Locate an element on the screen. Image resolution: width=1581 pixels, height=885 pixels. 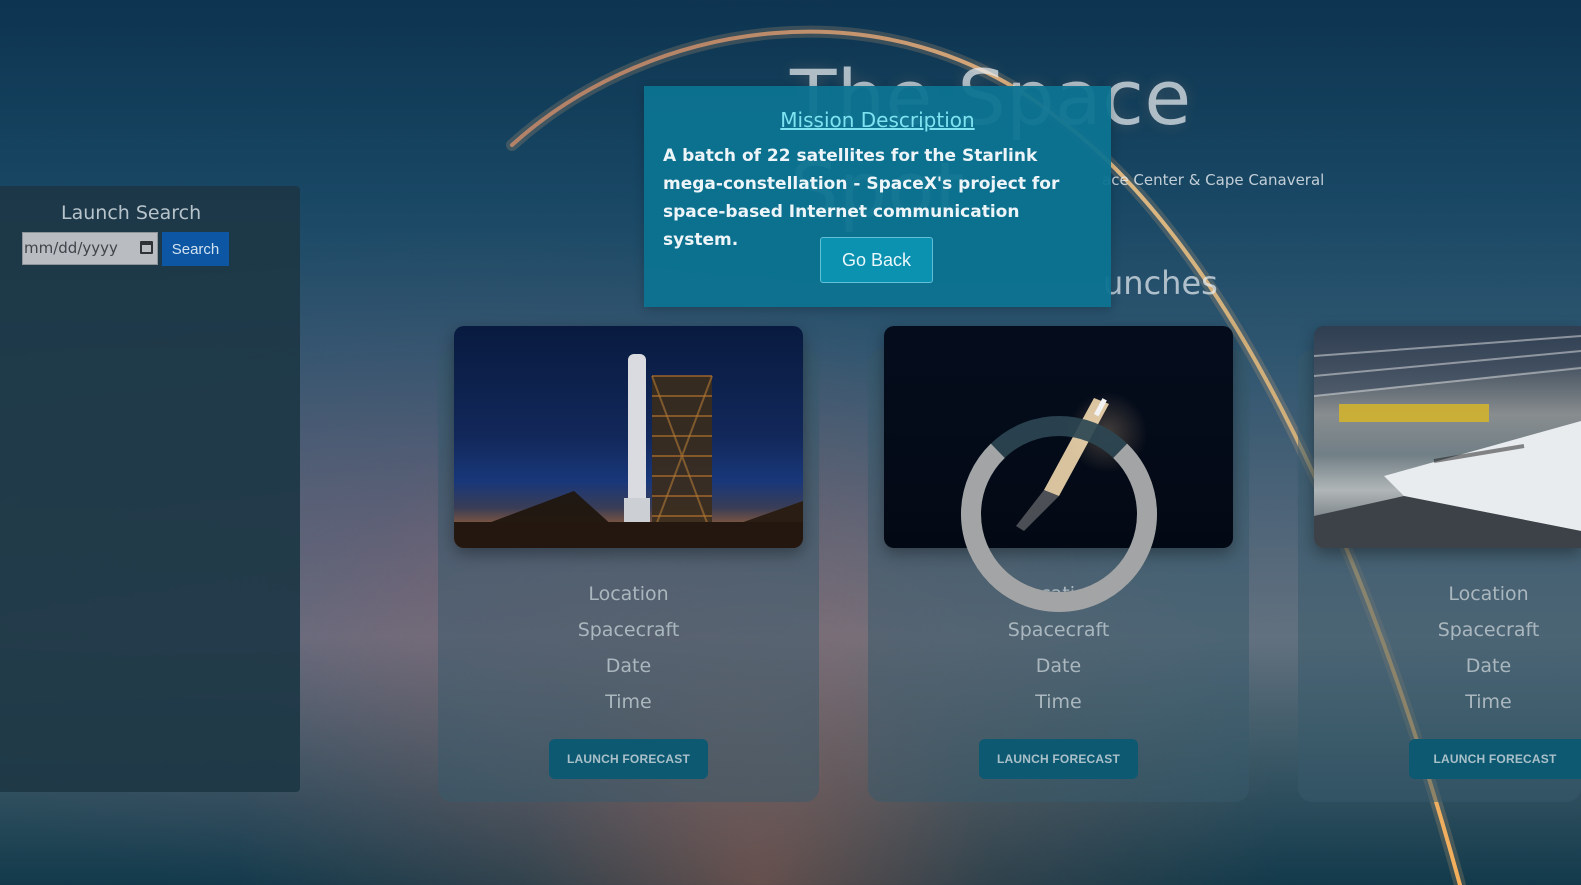
rocket-launchpad-illustration is located at coordinates (628, 451).